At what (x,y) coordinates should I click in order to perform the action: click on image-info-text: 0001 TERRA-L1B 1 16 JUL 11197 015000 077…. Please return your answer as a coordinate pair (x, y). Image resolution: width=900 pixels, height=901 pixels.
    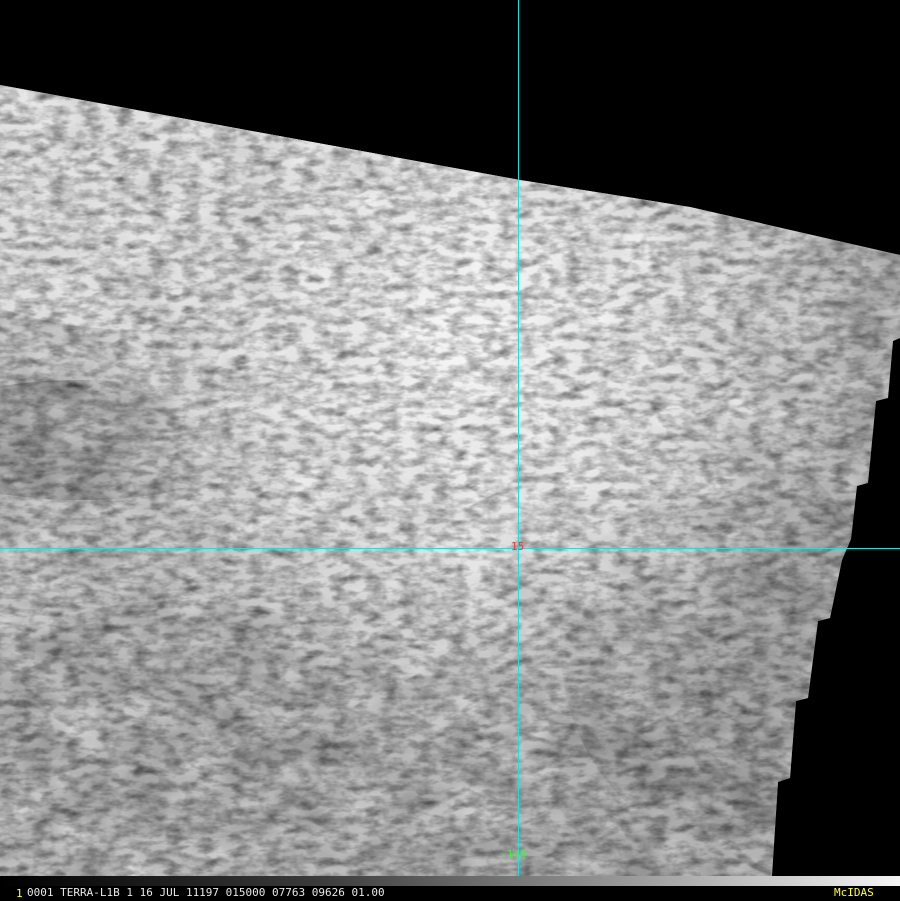
    Looking at the image, I should click on (206, 892).